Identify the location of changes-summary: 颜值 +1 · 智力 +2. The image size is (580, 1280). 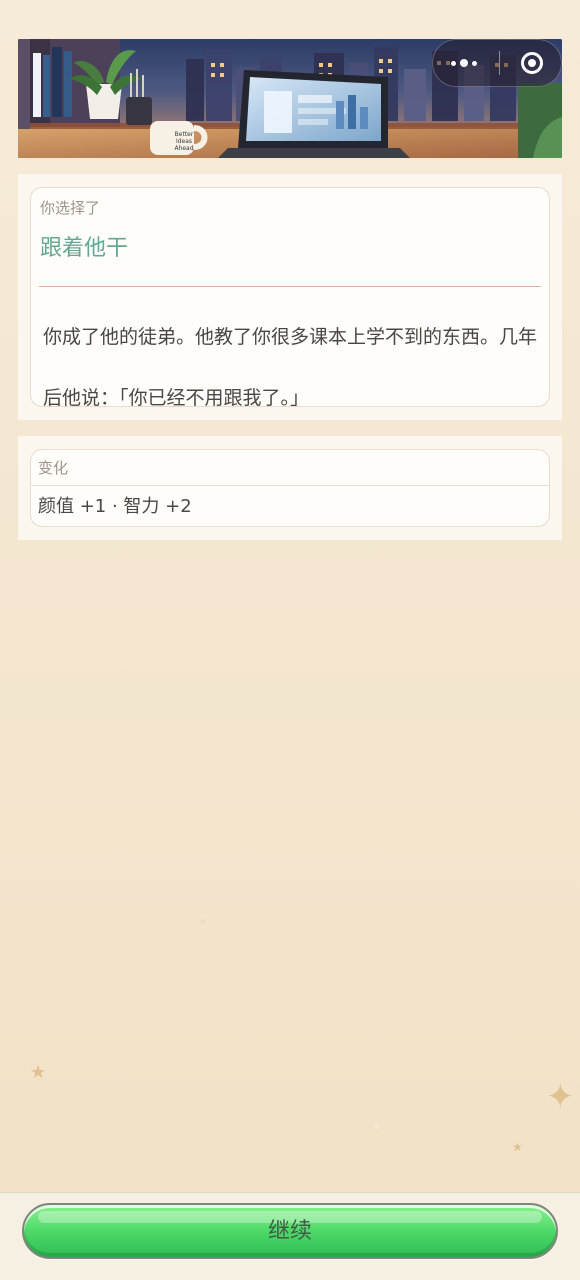
(115, 506).